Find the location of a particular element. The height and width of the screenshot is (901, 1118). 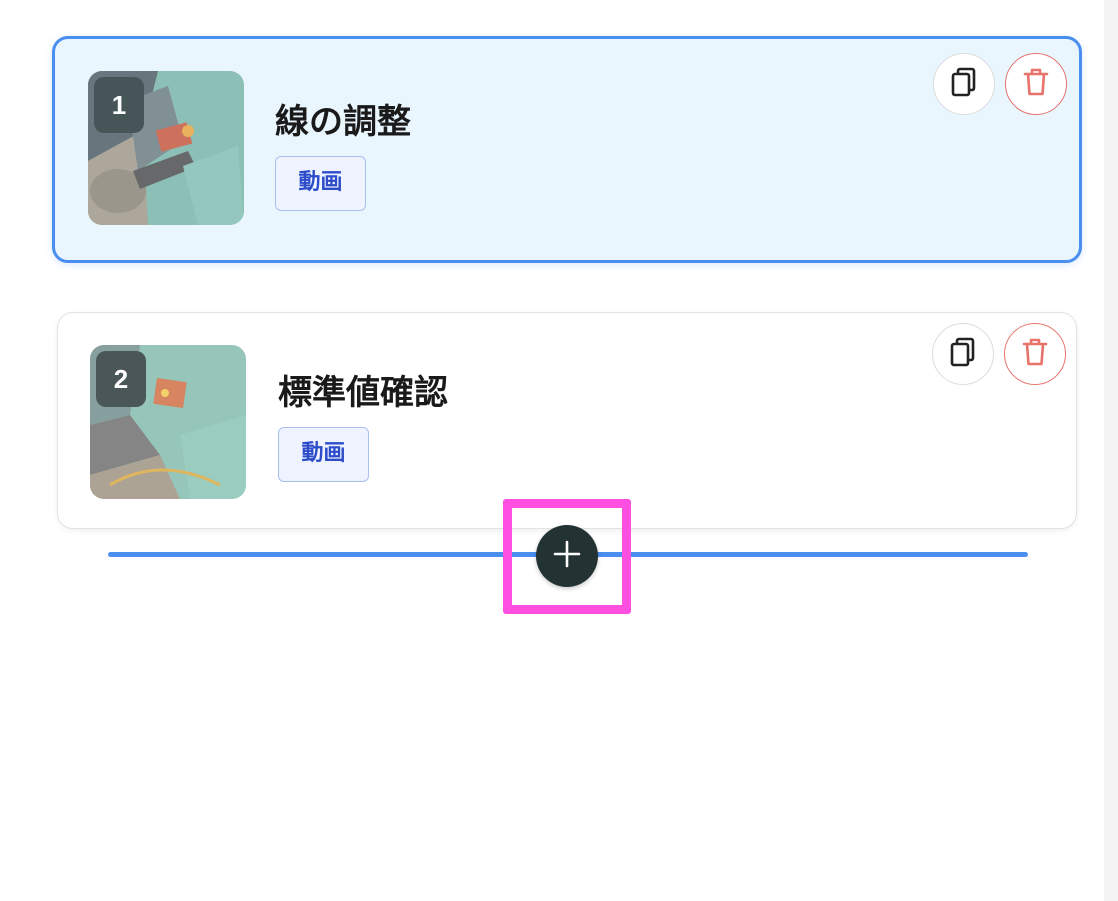

step-number-badge: 1 is located at coordinates (119, 105).